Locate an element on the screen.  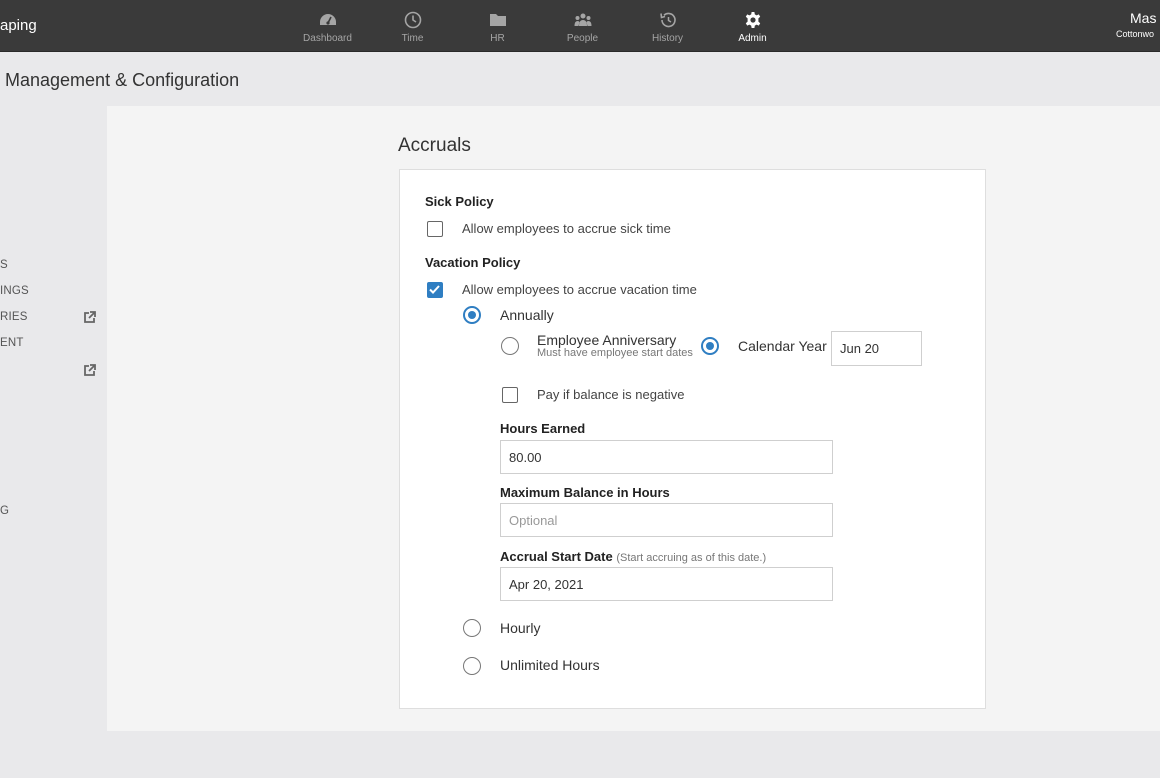
section-title: Accruals is located at coordinates (434, 145).